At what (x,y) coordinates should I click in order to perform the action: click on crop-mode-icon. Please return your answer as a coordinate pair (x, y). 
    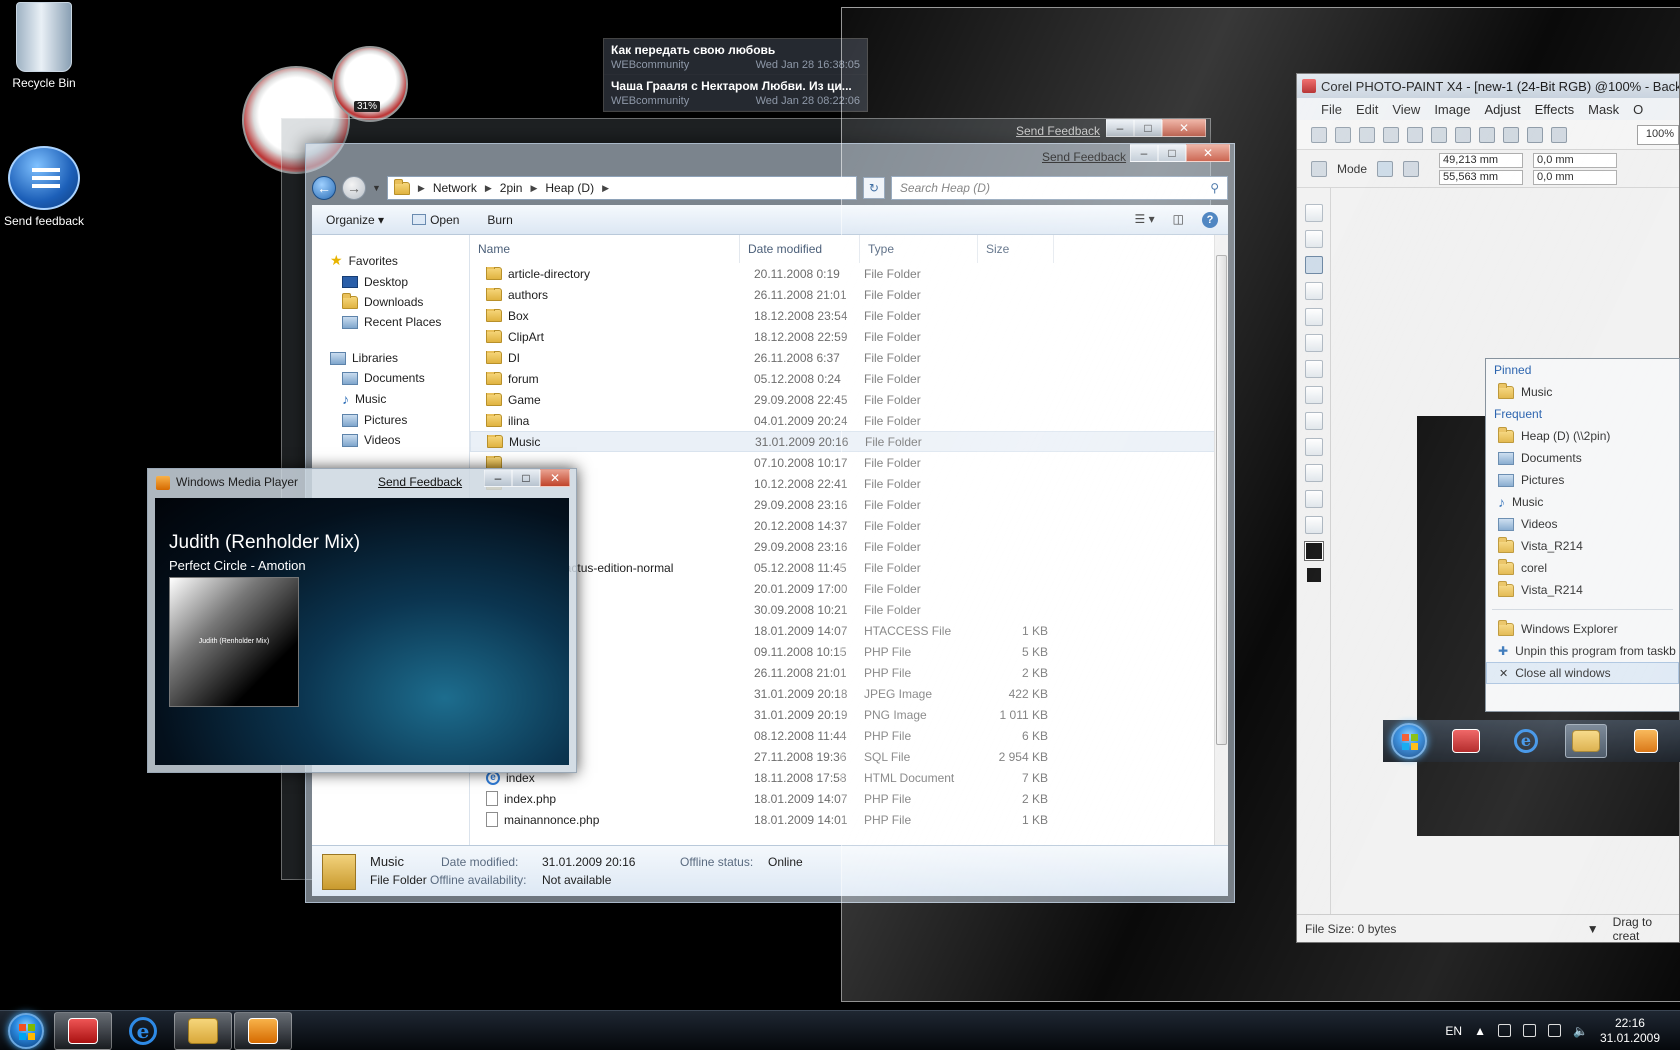
    Looking at the image, I should click on (1385, 168).